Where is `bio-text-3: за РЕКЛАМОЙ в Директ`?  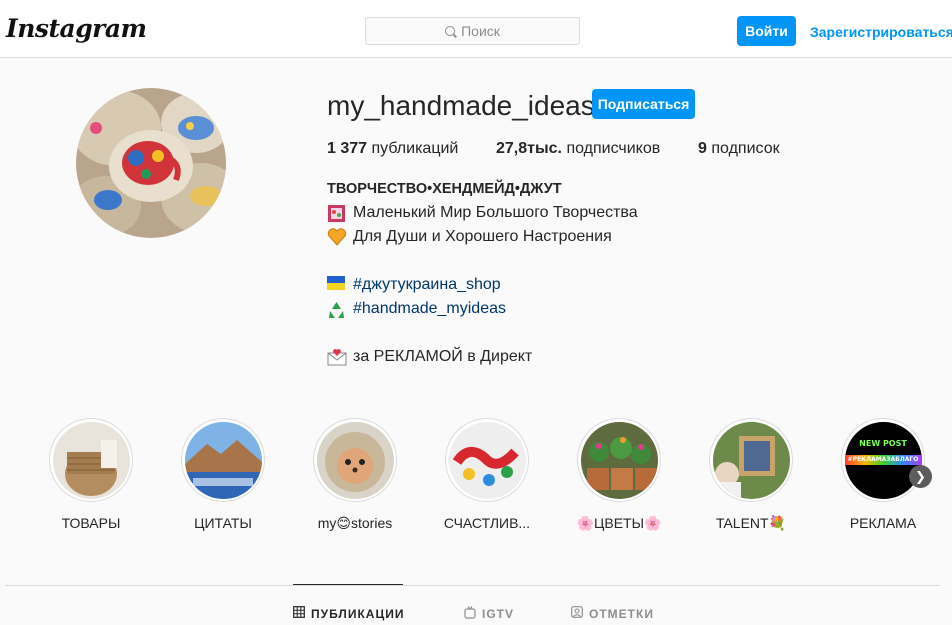 bio-text-3: за РЕКЛАМОЙ в Директ is located at coordinates (443, 356).